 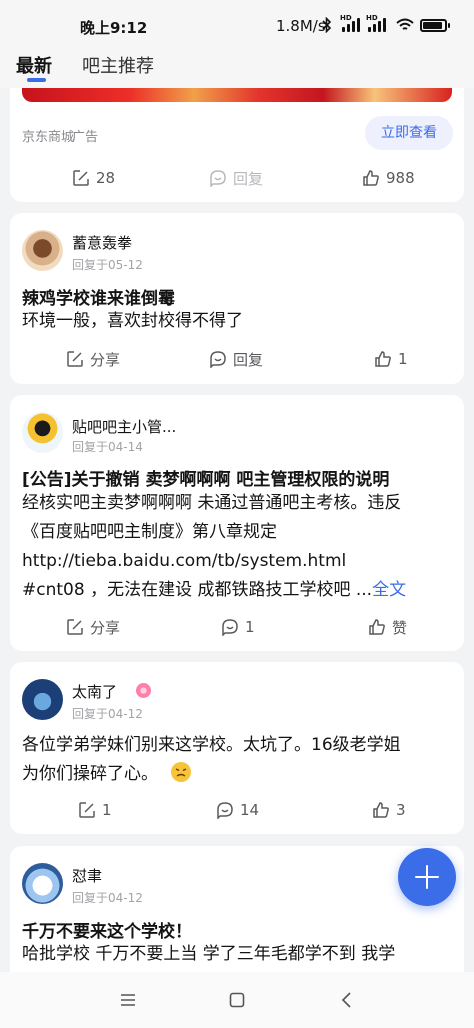 What do you see at coordinates (87, 875) in the screenshot?
I see `post-author: 怼聿` at bounding box center [87, 875].